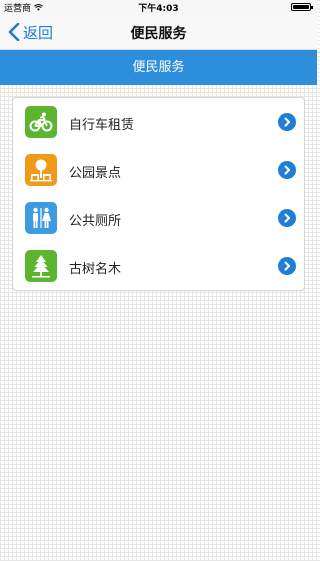 This screenshot has height=561, width=320. What do you see at coordinates (41, 266) in the screenshot?
I see `tree-icon` at bounding box center [41, 266].